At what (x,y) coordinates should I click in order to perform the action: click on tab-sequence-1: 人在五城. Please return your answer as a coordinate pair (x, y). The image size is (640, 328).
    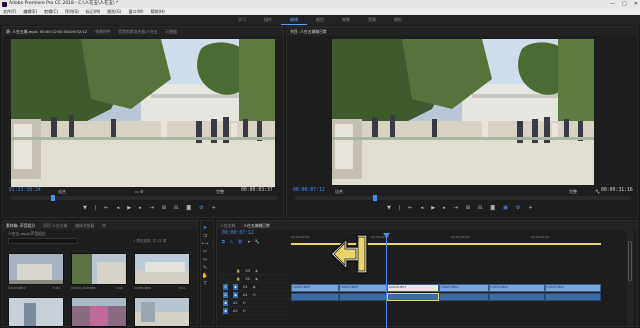
    Looking at the image, I should click on (227, 225).